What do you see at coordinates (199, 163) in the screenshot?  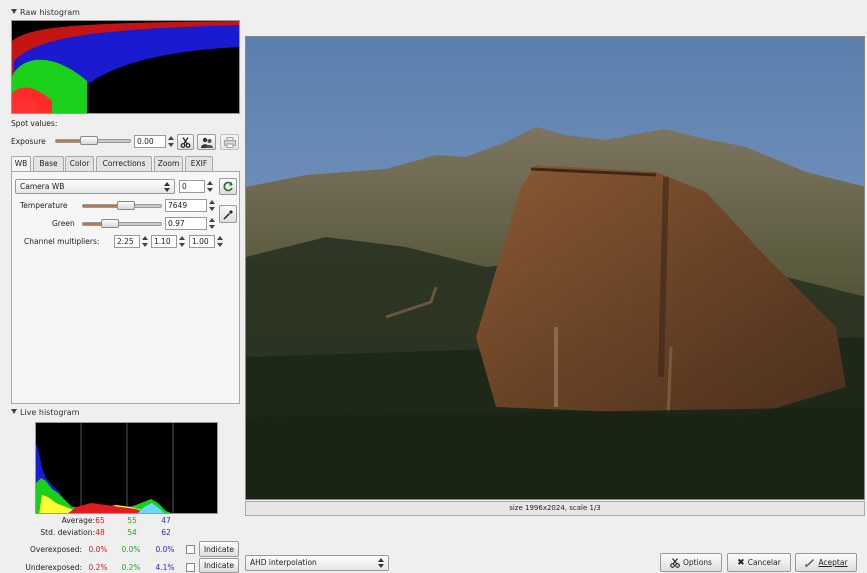 I see `tab-exif: EXIF` at bounding box center [199, 163].